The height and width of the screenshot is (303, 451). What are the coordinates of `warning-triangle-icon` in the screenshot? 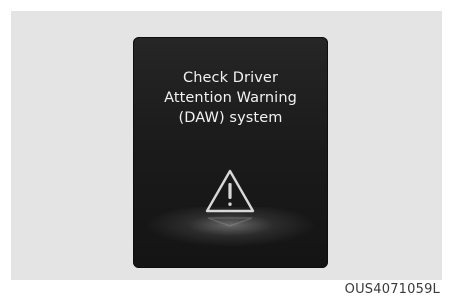 It's located at (230, 191).